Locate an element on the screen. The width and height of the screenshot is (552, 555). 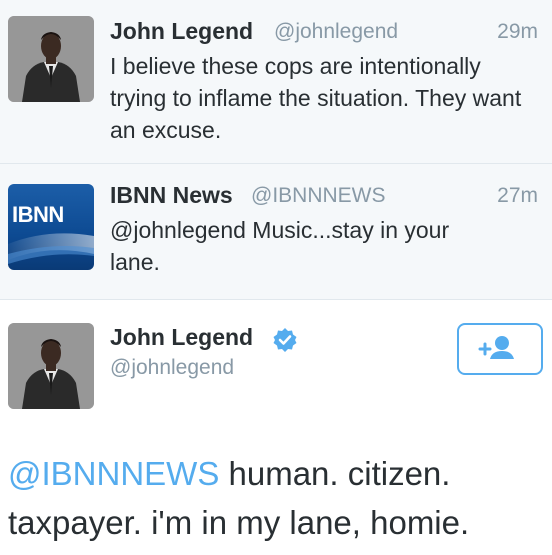
avatar-john-legend-focused is located at coordinates (51, 366).